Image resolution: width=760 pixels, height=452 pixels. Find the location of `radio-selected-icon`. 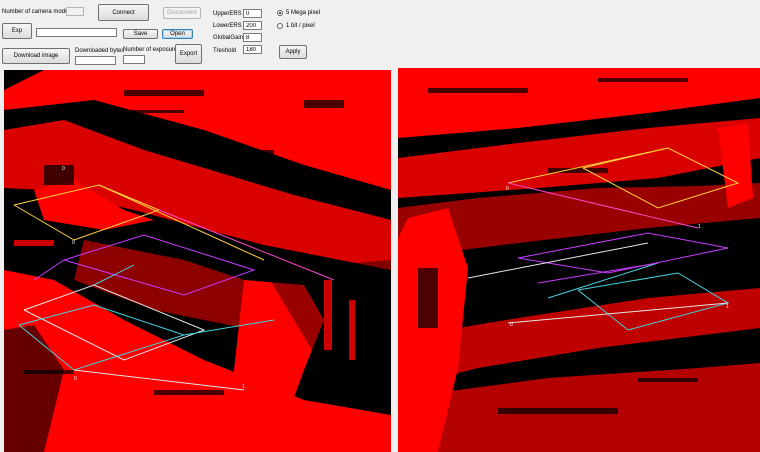

radio-selected-icon is located at coordinates (280, 13).